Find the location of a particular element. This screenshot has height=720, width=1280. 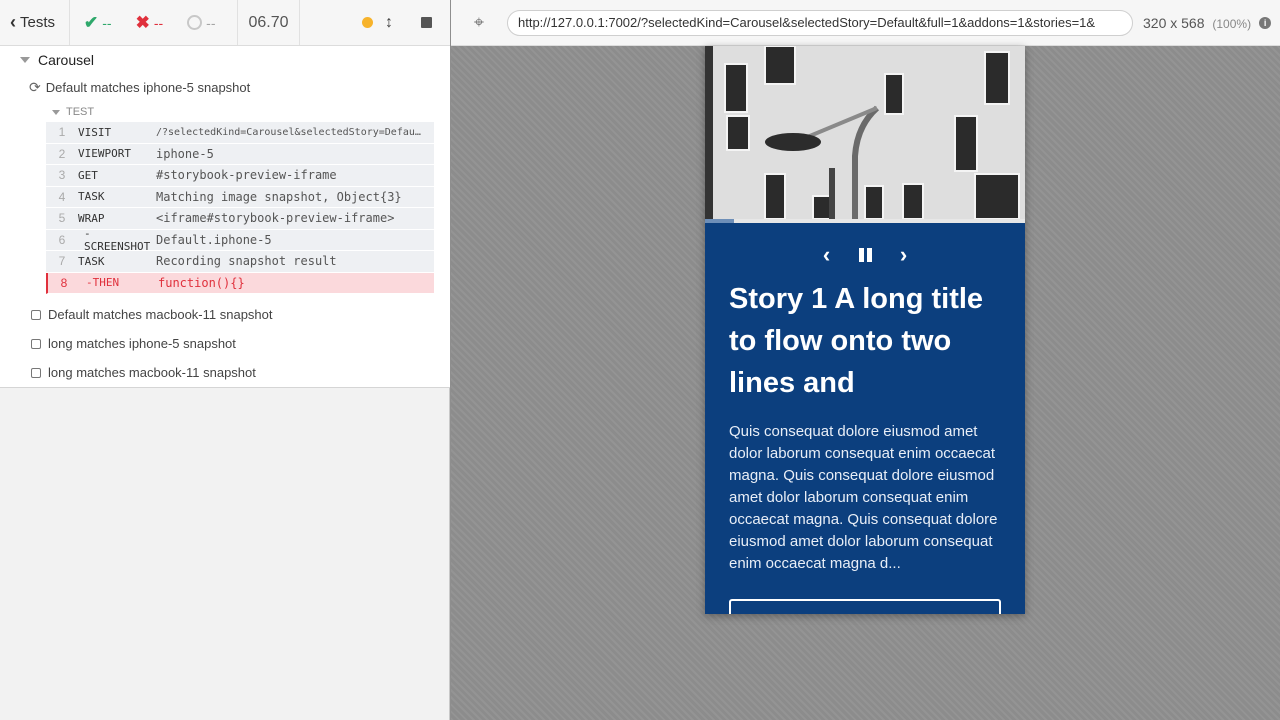

stats-group: ✔ -- ✖ -- -- is located at coordinates (154, 22).